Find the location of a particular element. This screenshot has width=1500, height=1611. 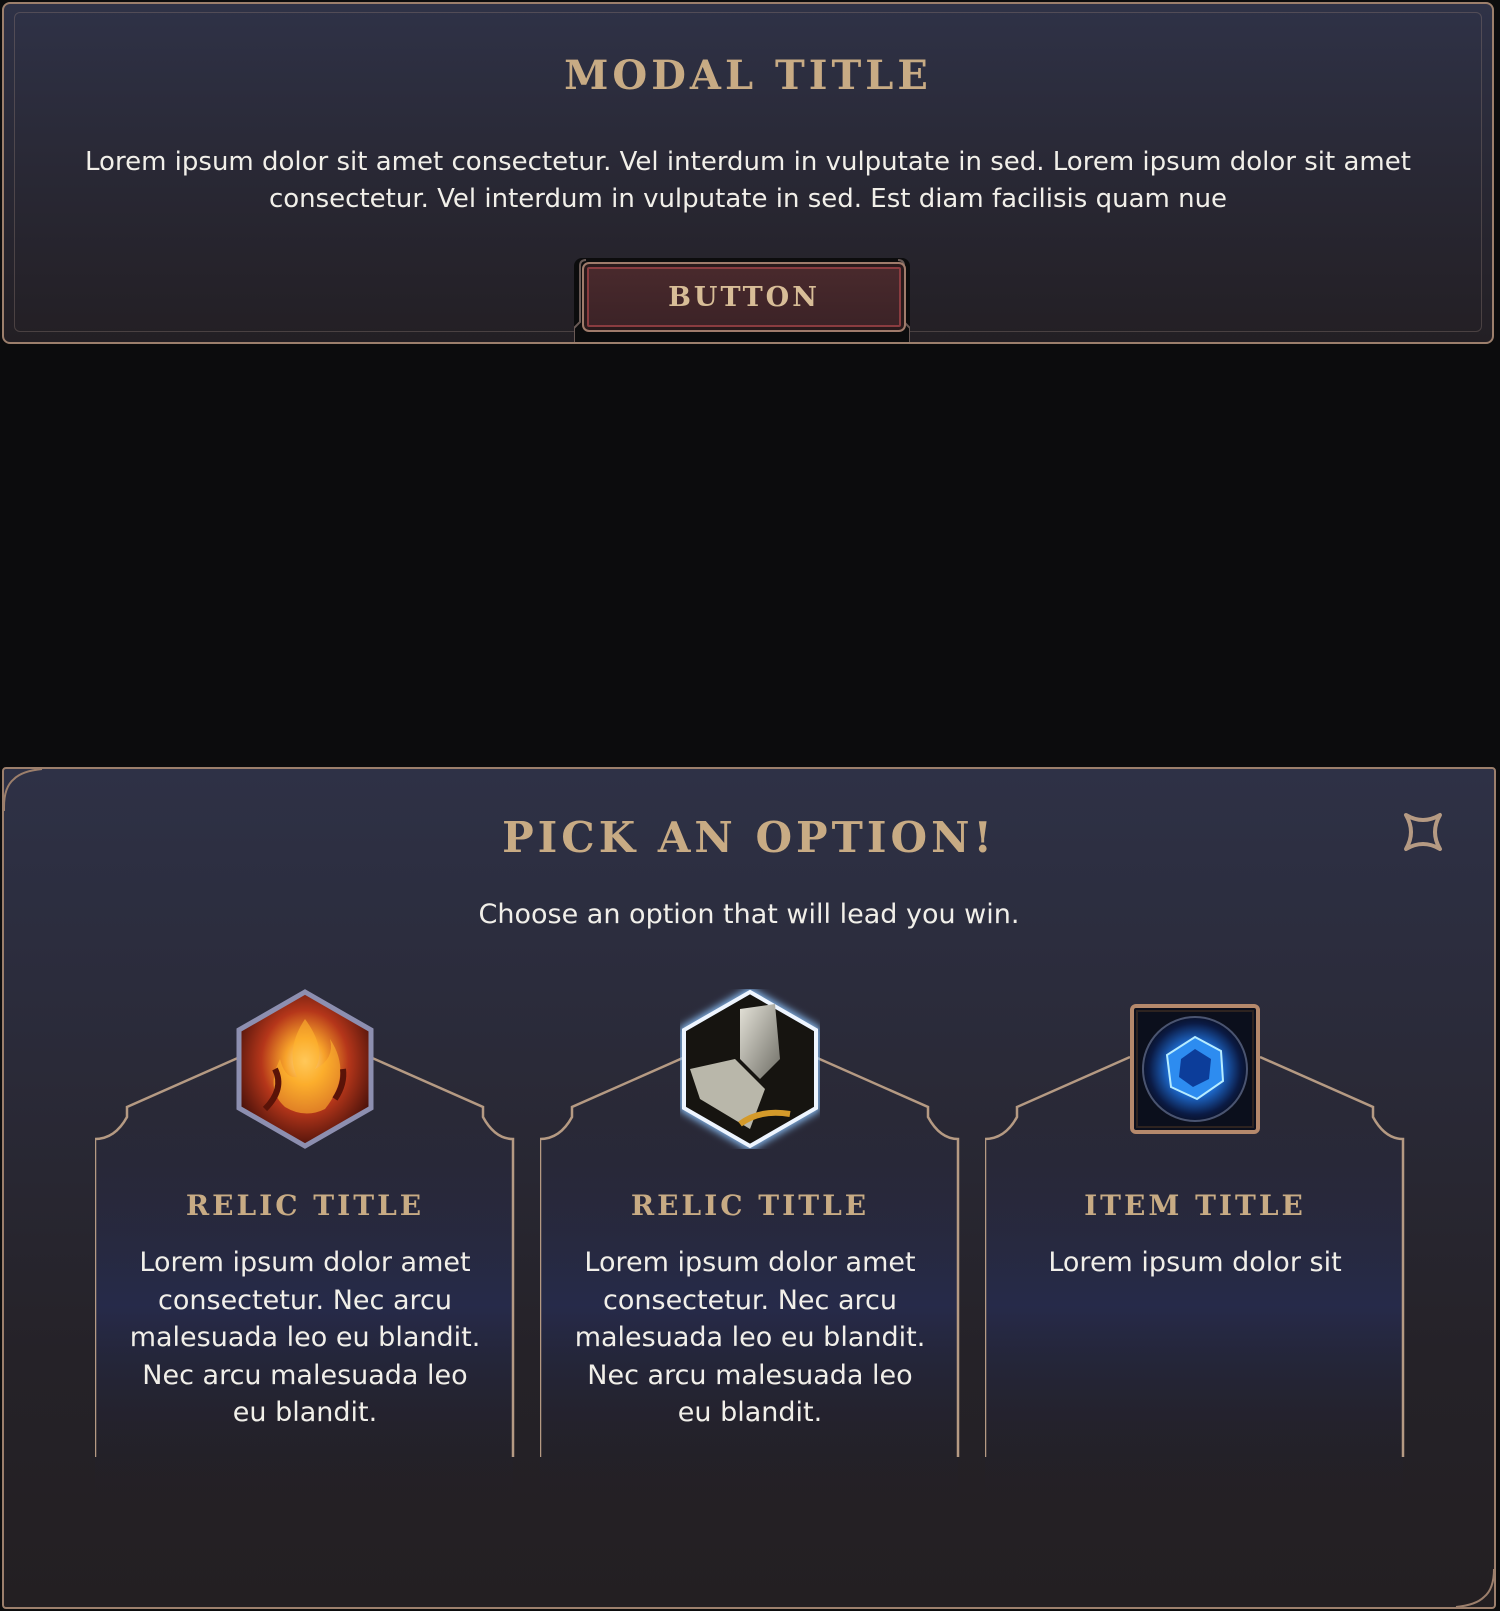

armor-relic-icon is located at coordinates (750, 1069).